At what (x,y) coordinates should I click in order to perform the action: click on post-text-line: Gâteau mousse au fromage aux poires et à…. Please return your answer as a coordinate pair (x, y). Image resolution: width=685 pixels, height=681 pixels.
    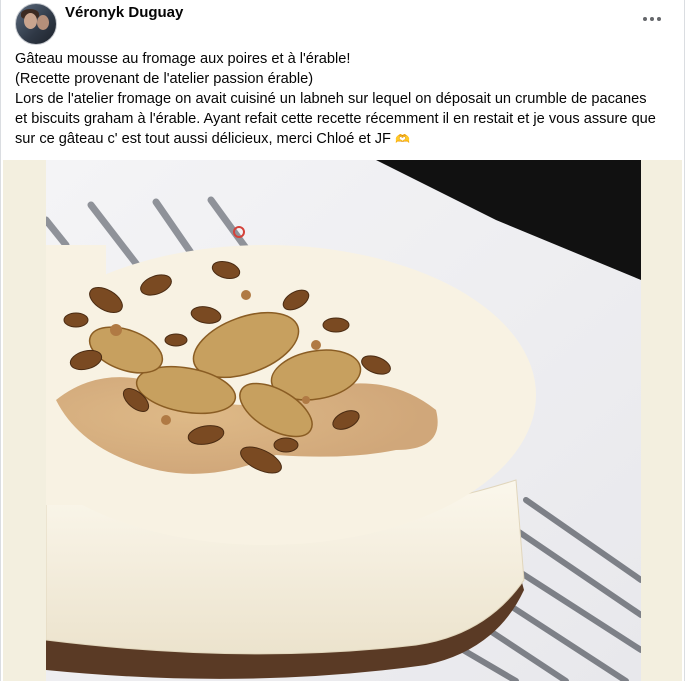
    Looking at the image, I should click on (183, 59).